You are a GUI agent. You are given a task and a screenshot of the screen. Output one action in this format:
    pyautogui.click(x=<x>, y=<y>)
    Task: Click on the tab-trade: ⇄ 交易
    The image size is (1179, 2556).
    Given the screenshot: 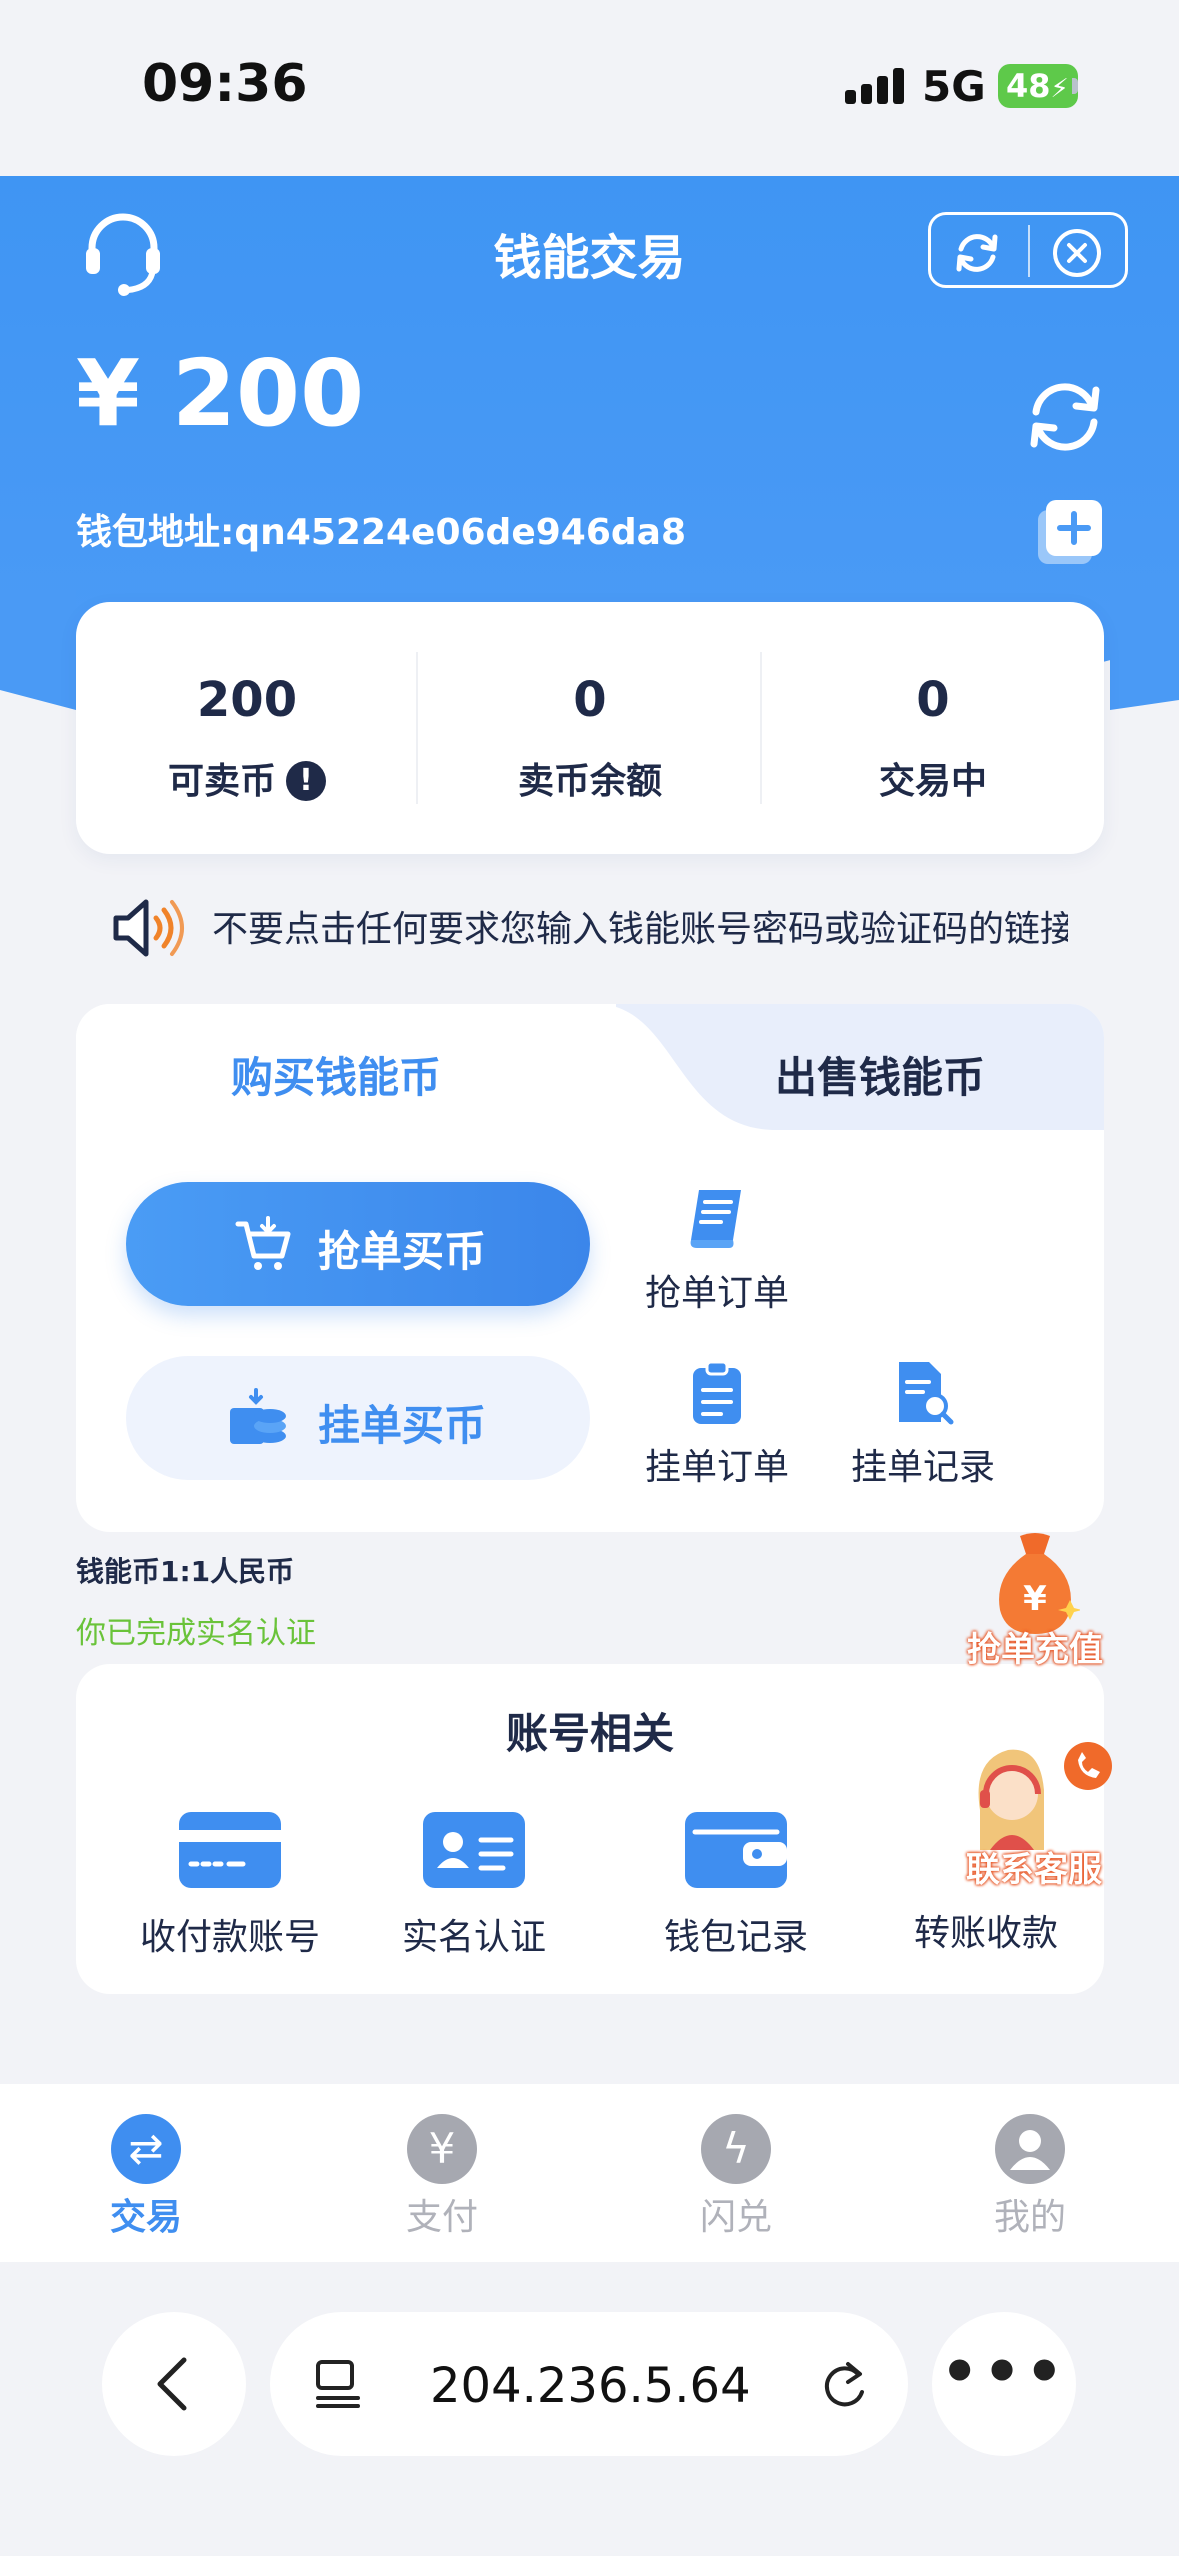 What is the action you would take?
    pyautogui.click(x=146, y=2177)
    